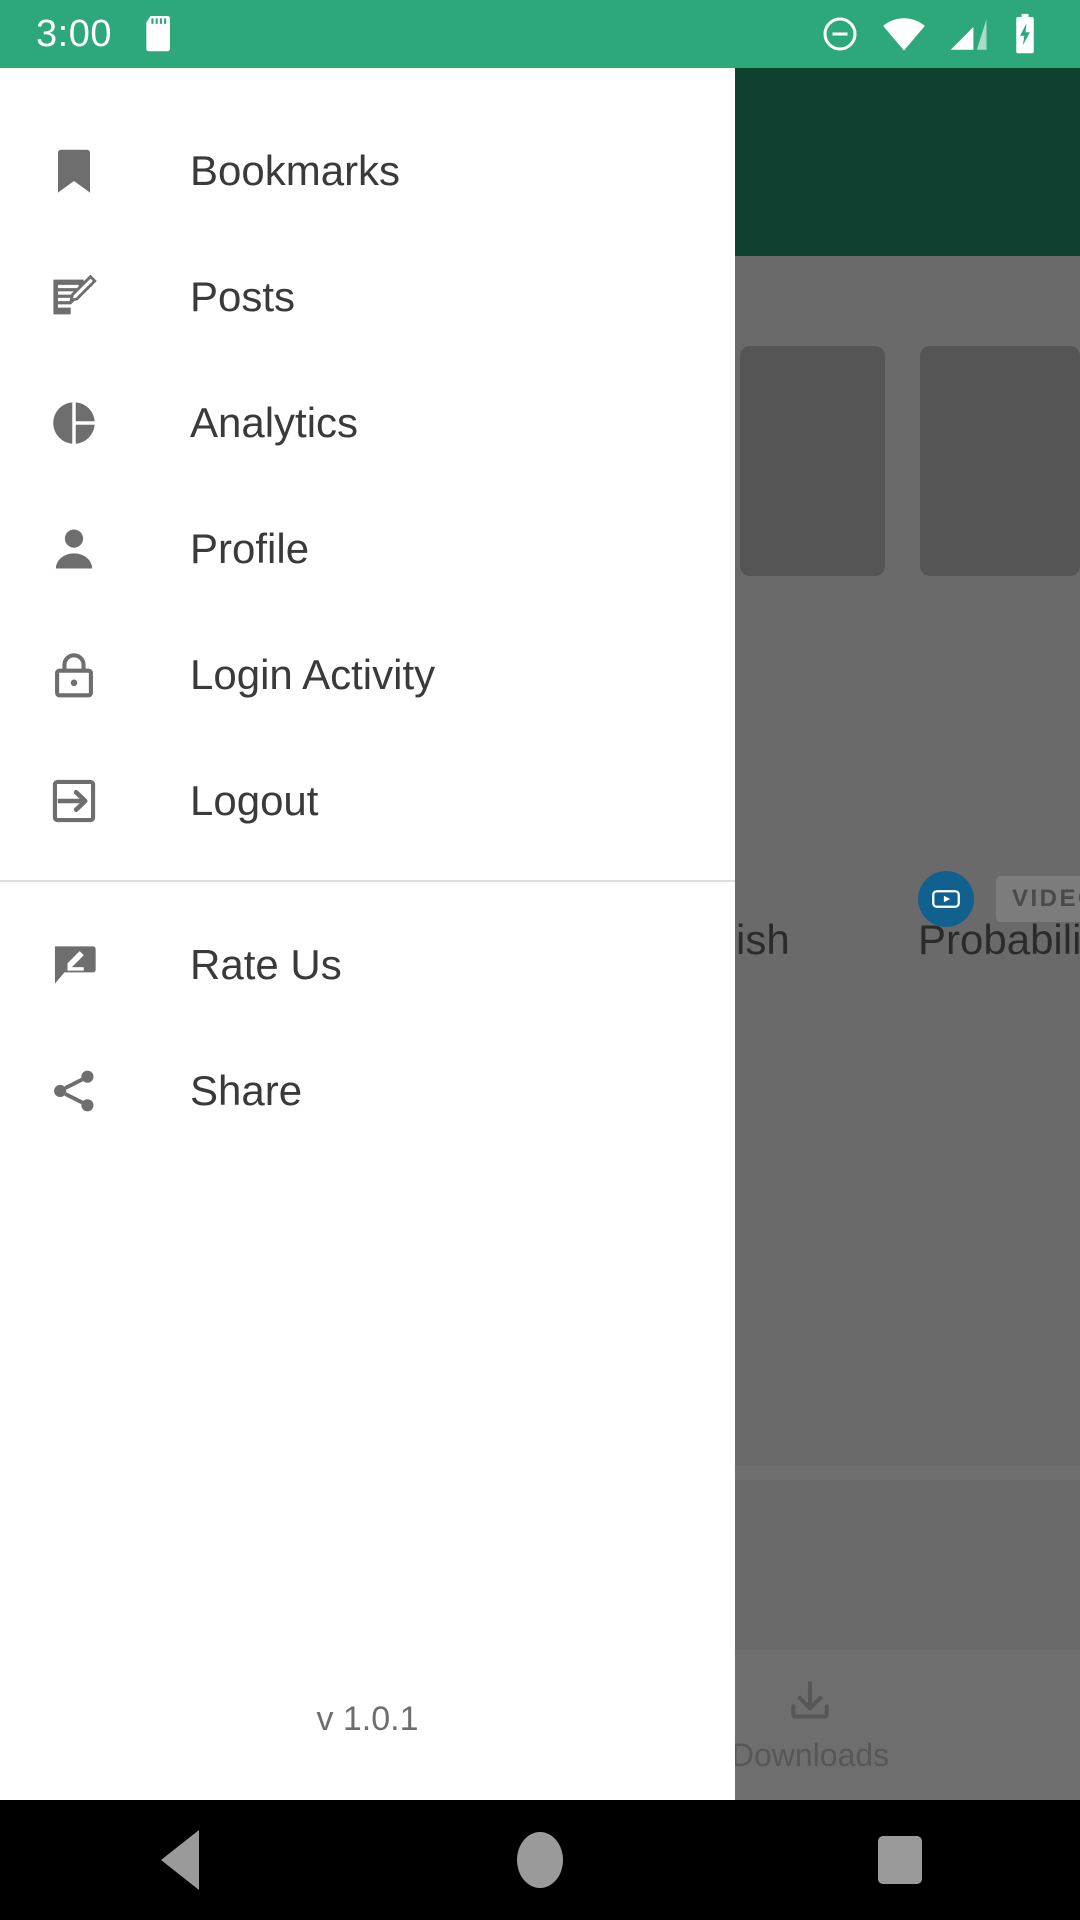 The width and height of the screenshot is (1080, 1920). What do you see at coordinates (246, 1090) in the screenshot?
I see `drawer-label-share: Share` at bounding box center [246, 1090].